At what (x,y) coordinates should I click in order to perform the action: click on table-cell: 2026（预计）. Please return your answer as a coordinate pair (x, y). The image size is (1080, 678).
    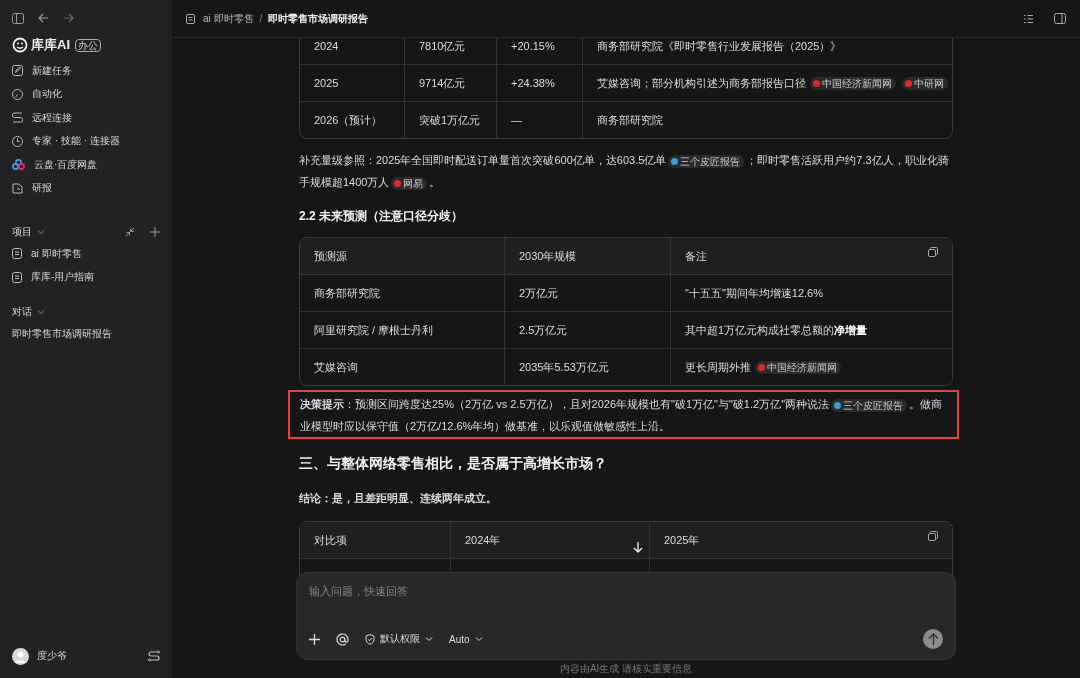
    Looking at the image, I should click on (348, 120).